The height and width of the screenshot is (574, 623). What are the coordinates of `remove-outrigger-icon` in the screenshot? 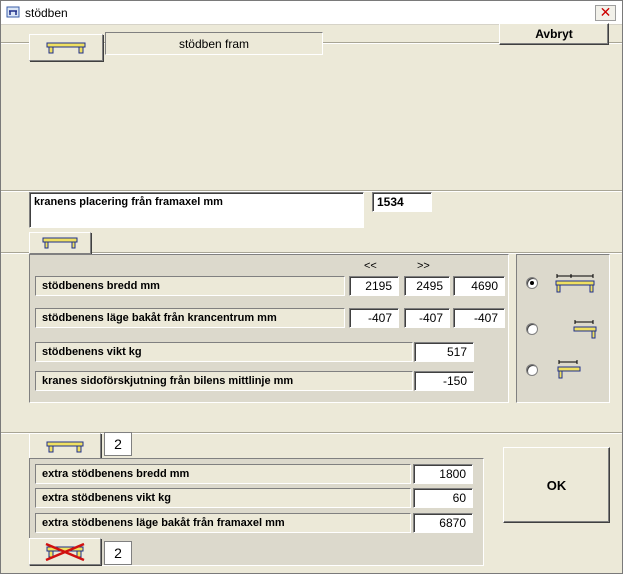 It's located at (65, 551).